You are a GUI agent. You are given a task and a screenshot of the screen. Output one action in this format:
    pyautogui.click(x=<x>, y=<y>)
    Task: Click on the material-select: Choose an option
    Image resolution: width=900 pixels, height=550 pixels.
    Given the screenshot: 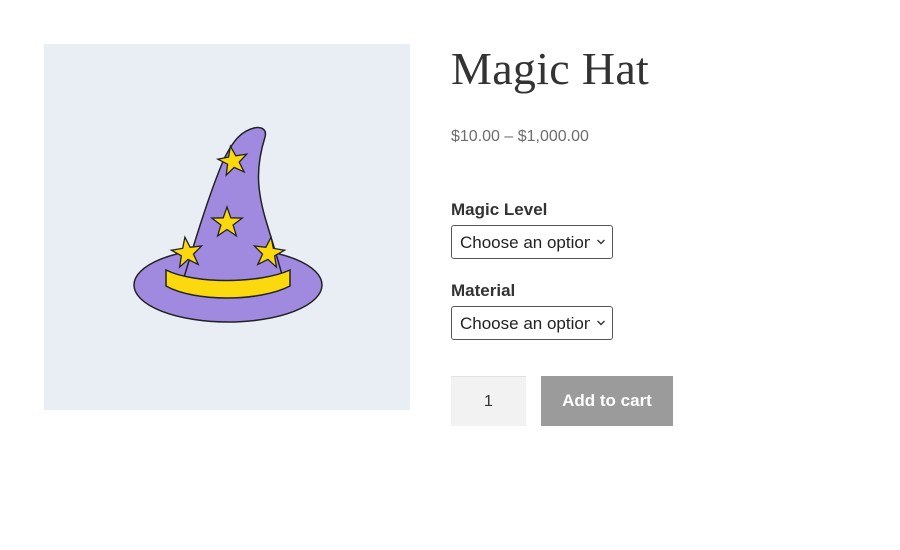 What is the action you would take?
    pyautogui.click(x=532, y=323)
    